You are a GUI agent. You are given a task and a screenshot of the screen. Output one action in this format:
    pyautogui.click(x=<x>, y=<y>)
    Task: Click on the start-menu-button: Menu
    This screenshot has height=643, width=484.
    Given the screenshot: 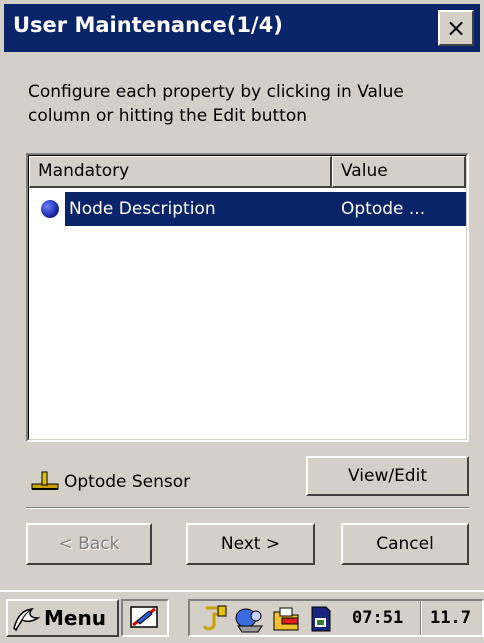 What is the action you would take?
    pyautogui.click(x=62, y=618)
    